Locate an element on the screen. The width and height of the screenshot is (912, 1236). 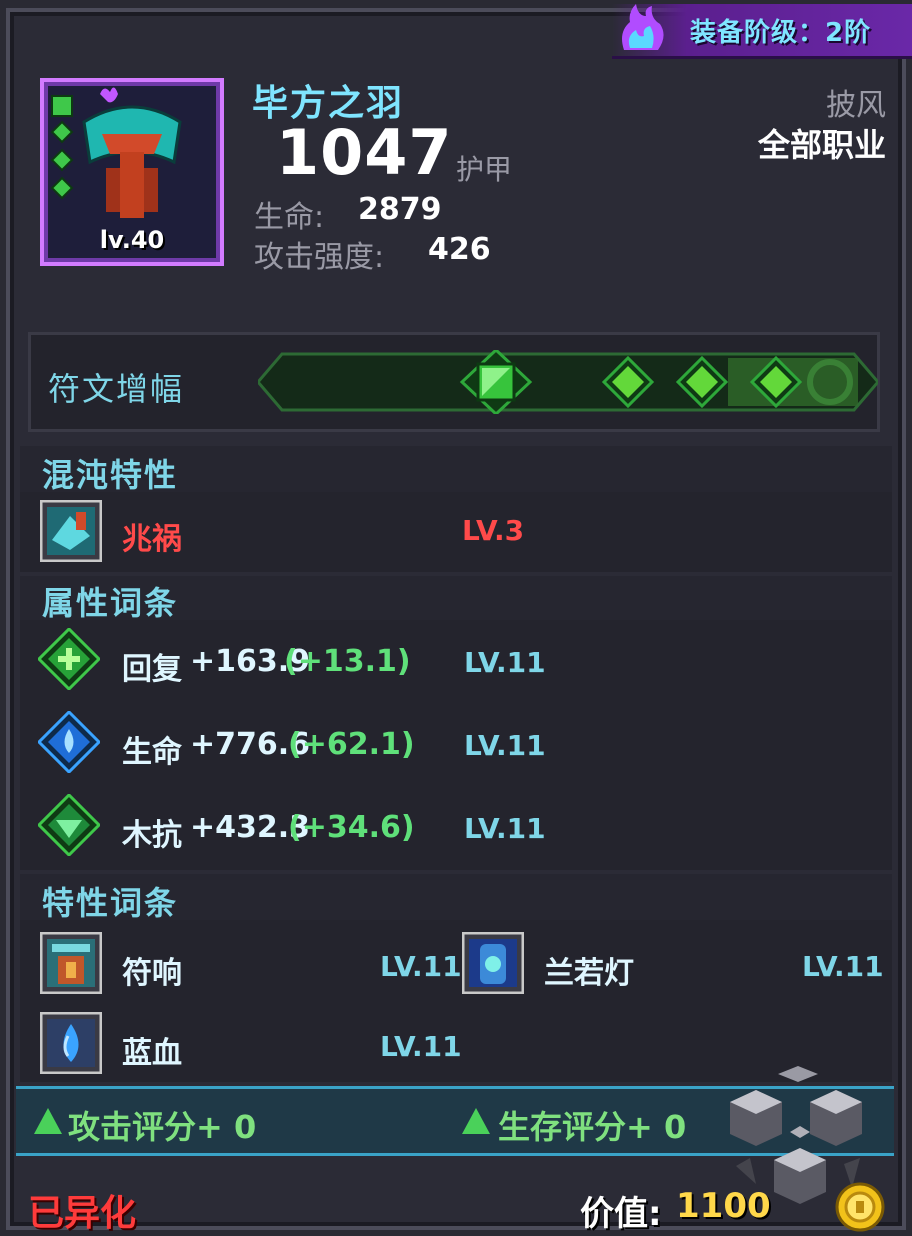
attributes-section-title: 属性词条 is located at coordinates (110, 603).